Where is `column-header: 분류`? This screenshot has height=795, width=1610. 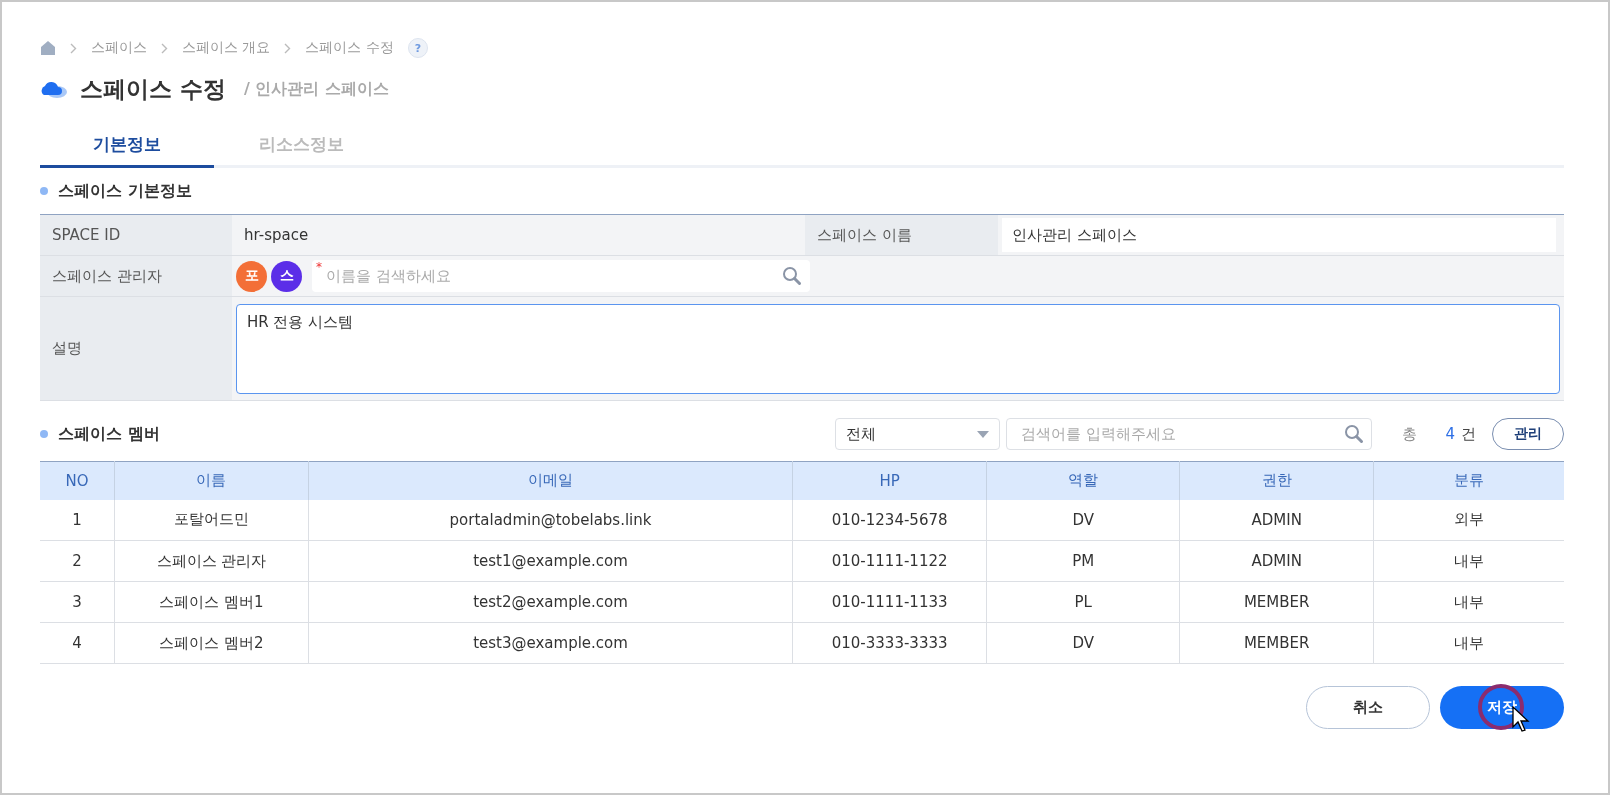 column-header: 분류 is located at coordinates (1468, 480).